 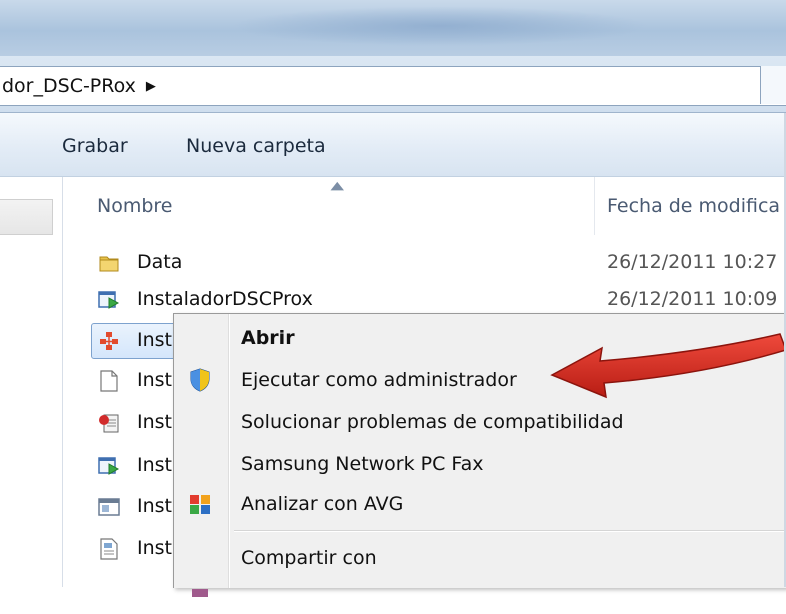 I want to click on menu-item-partial, so click(x=480, y=595).